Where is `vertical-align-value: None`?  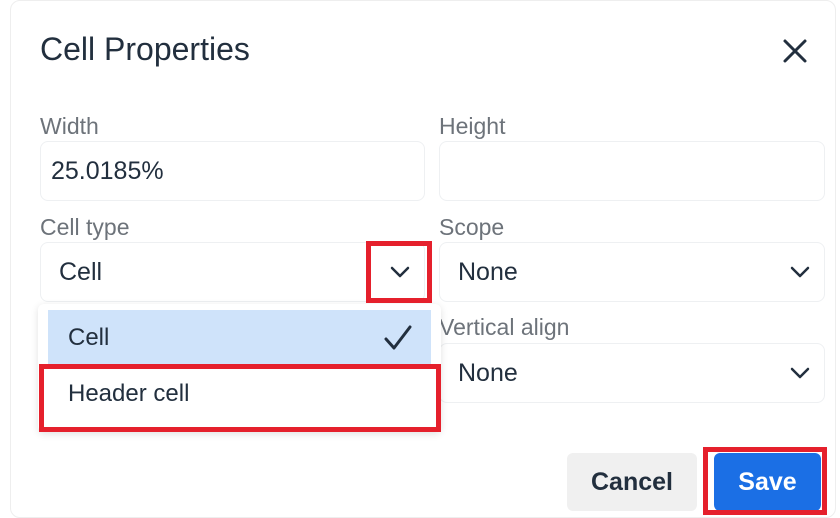
vertical-align-value: None is located at coordinates (488, 372).